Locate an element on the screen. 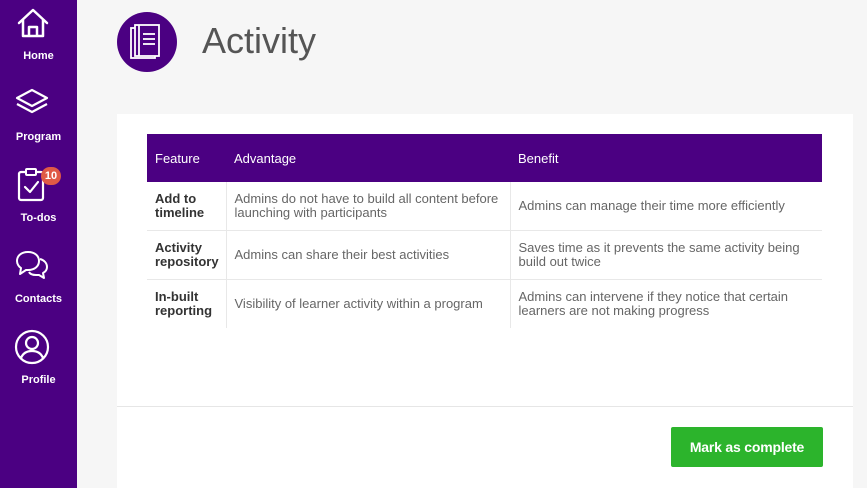 This screenshot has width=867, height=488. documents-icon is located at coordinates (145, 41).